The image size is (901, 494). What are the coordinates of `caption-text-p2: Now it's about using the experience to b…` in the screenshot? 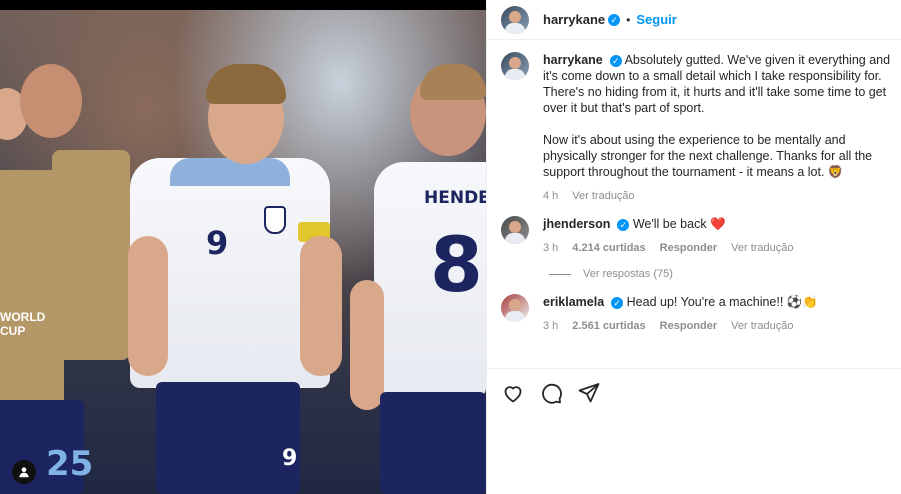 It's located at (708, 156).